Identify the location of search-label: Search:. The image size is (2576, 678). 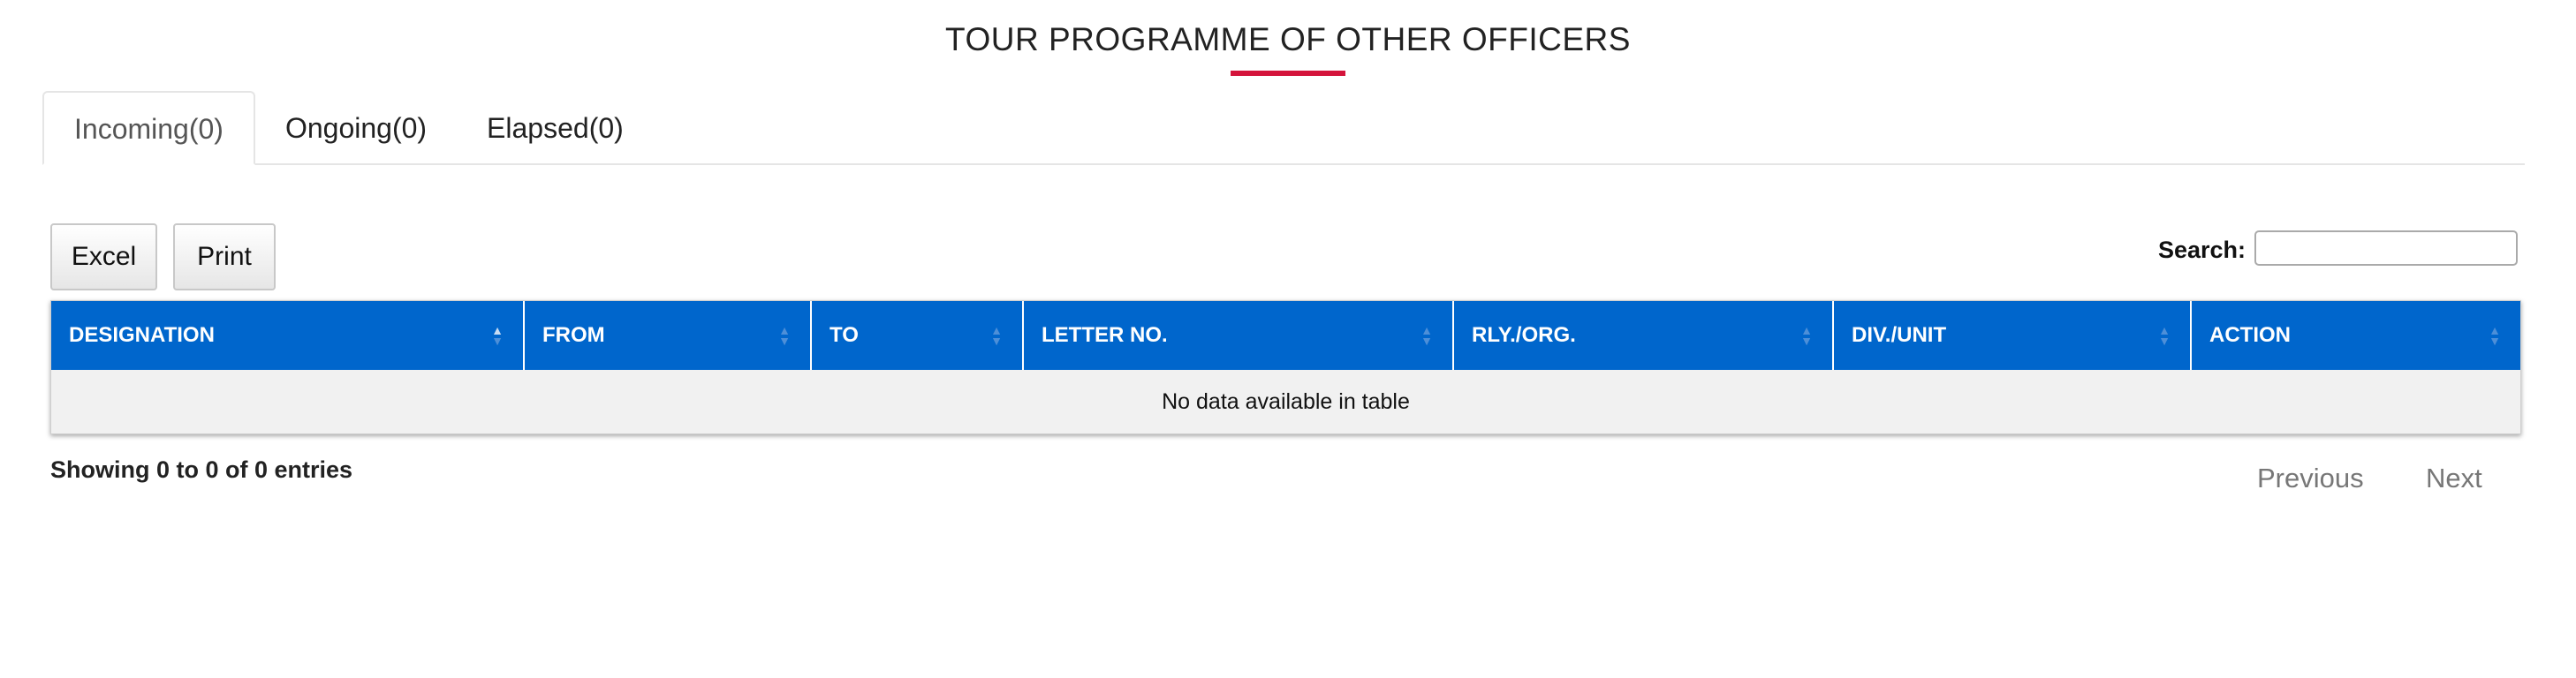
(2202, 250).